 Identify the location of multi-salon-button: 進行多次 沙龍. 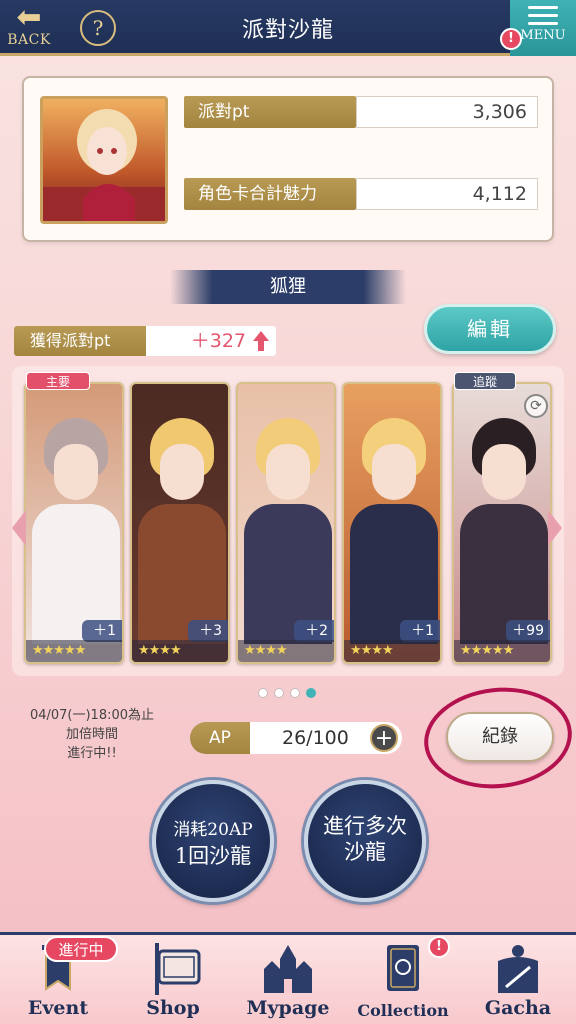
(365, 841).